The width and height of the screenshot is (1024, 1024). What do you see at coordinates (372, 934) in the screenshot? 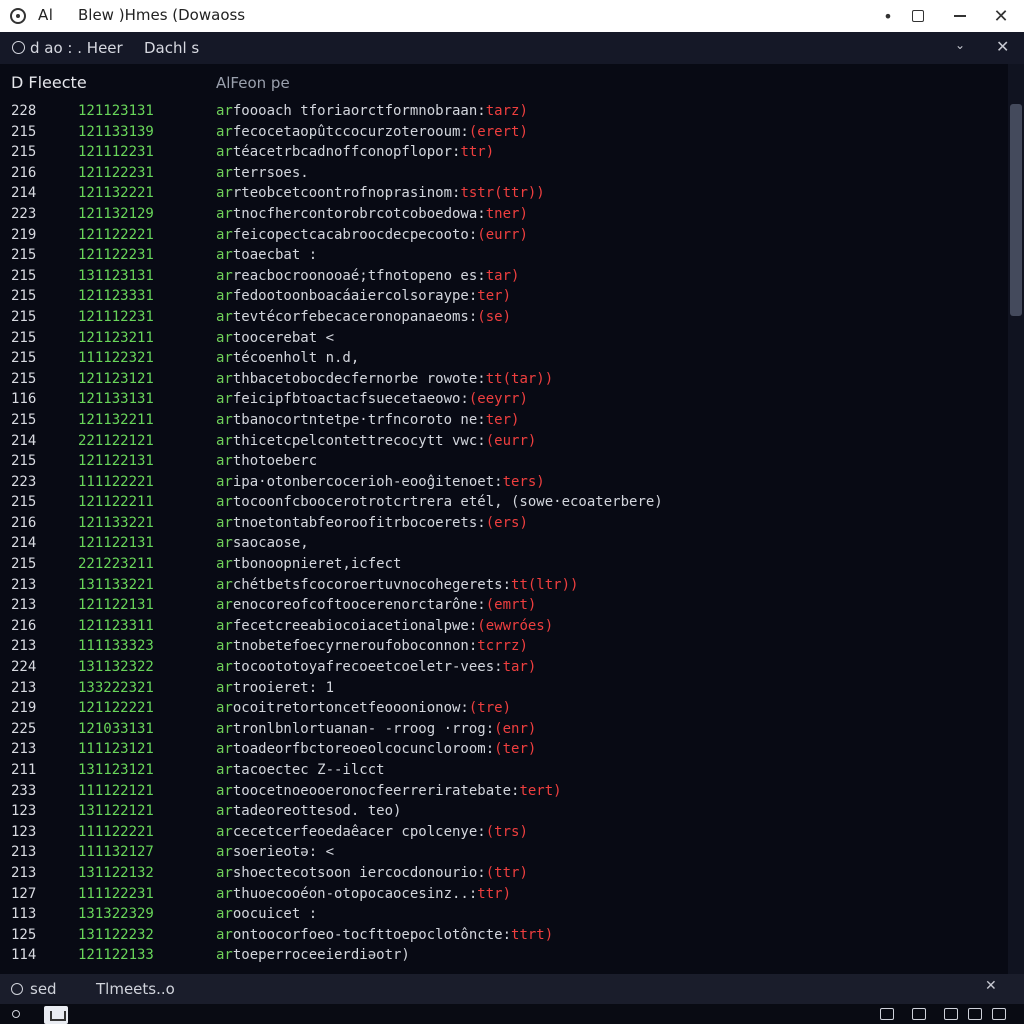
I see `message-body: ontoocorfoeo-tocfttoepoclotôncte:` at bounding box center [372, 934].